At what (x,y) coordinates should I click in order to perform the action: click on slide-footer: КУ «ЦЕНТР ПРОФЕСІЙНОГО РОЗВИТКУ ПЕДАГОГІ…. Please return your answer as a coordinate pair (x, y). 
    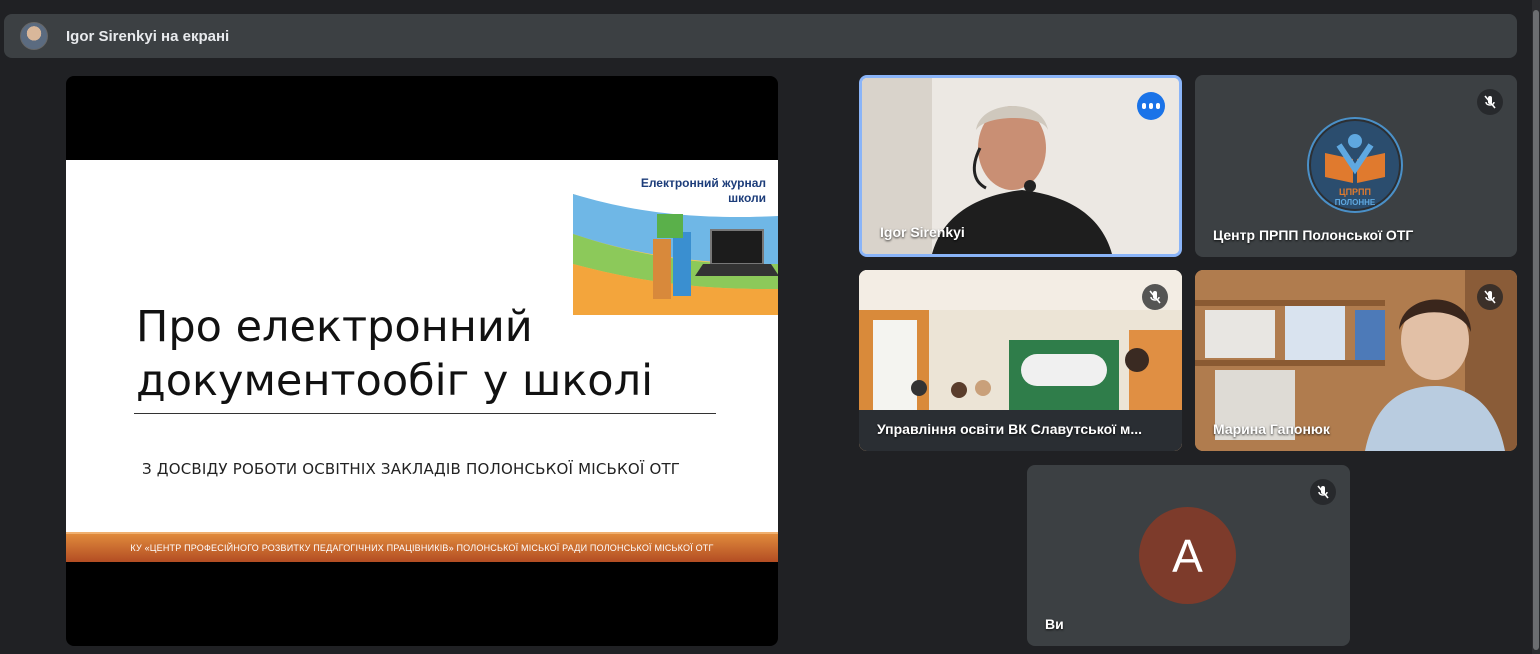
    Looking at the image, I should click on (422, 547).